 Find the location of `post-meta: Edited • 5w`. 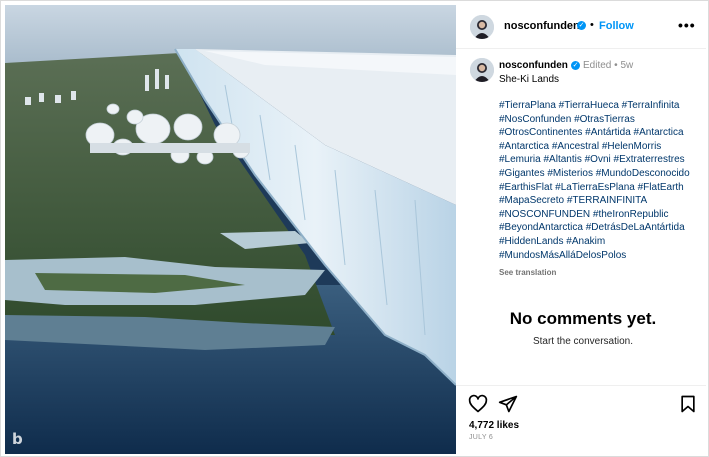

post-meta: Edited • 5w is located at coordinates (608, 65).